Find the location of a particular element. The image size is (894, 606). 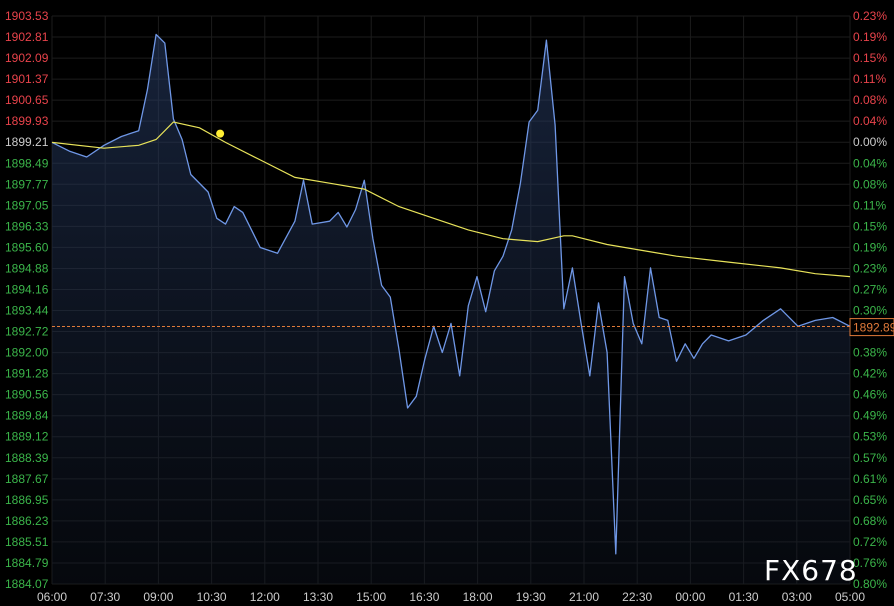

current-price-label: 1892.89 is located at coordinates (873, 328).